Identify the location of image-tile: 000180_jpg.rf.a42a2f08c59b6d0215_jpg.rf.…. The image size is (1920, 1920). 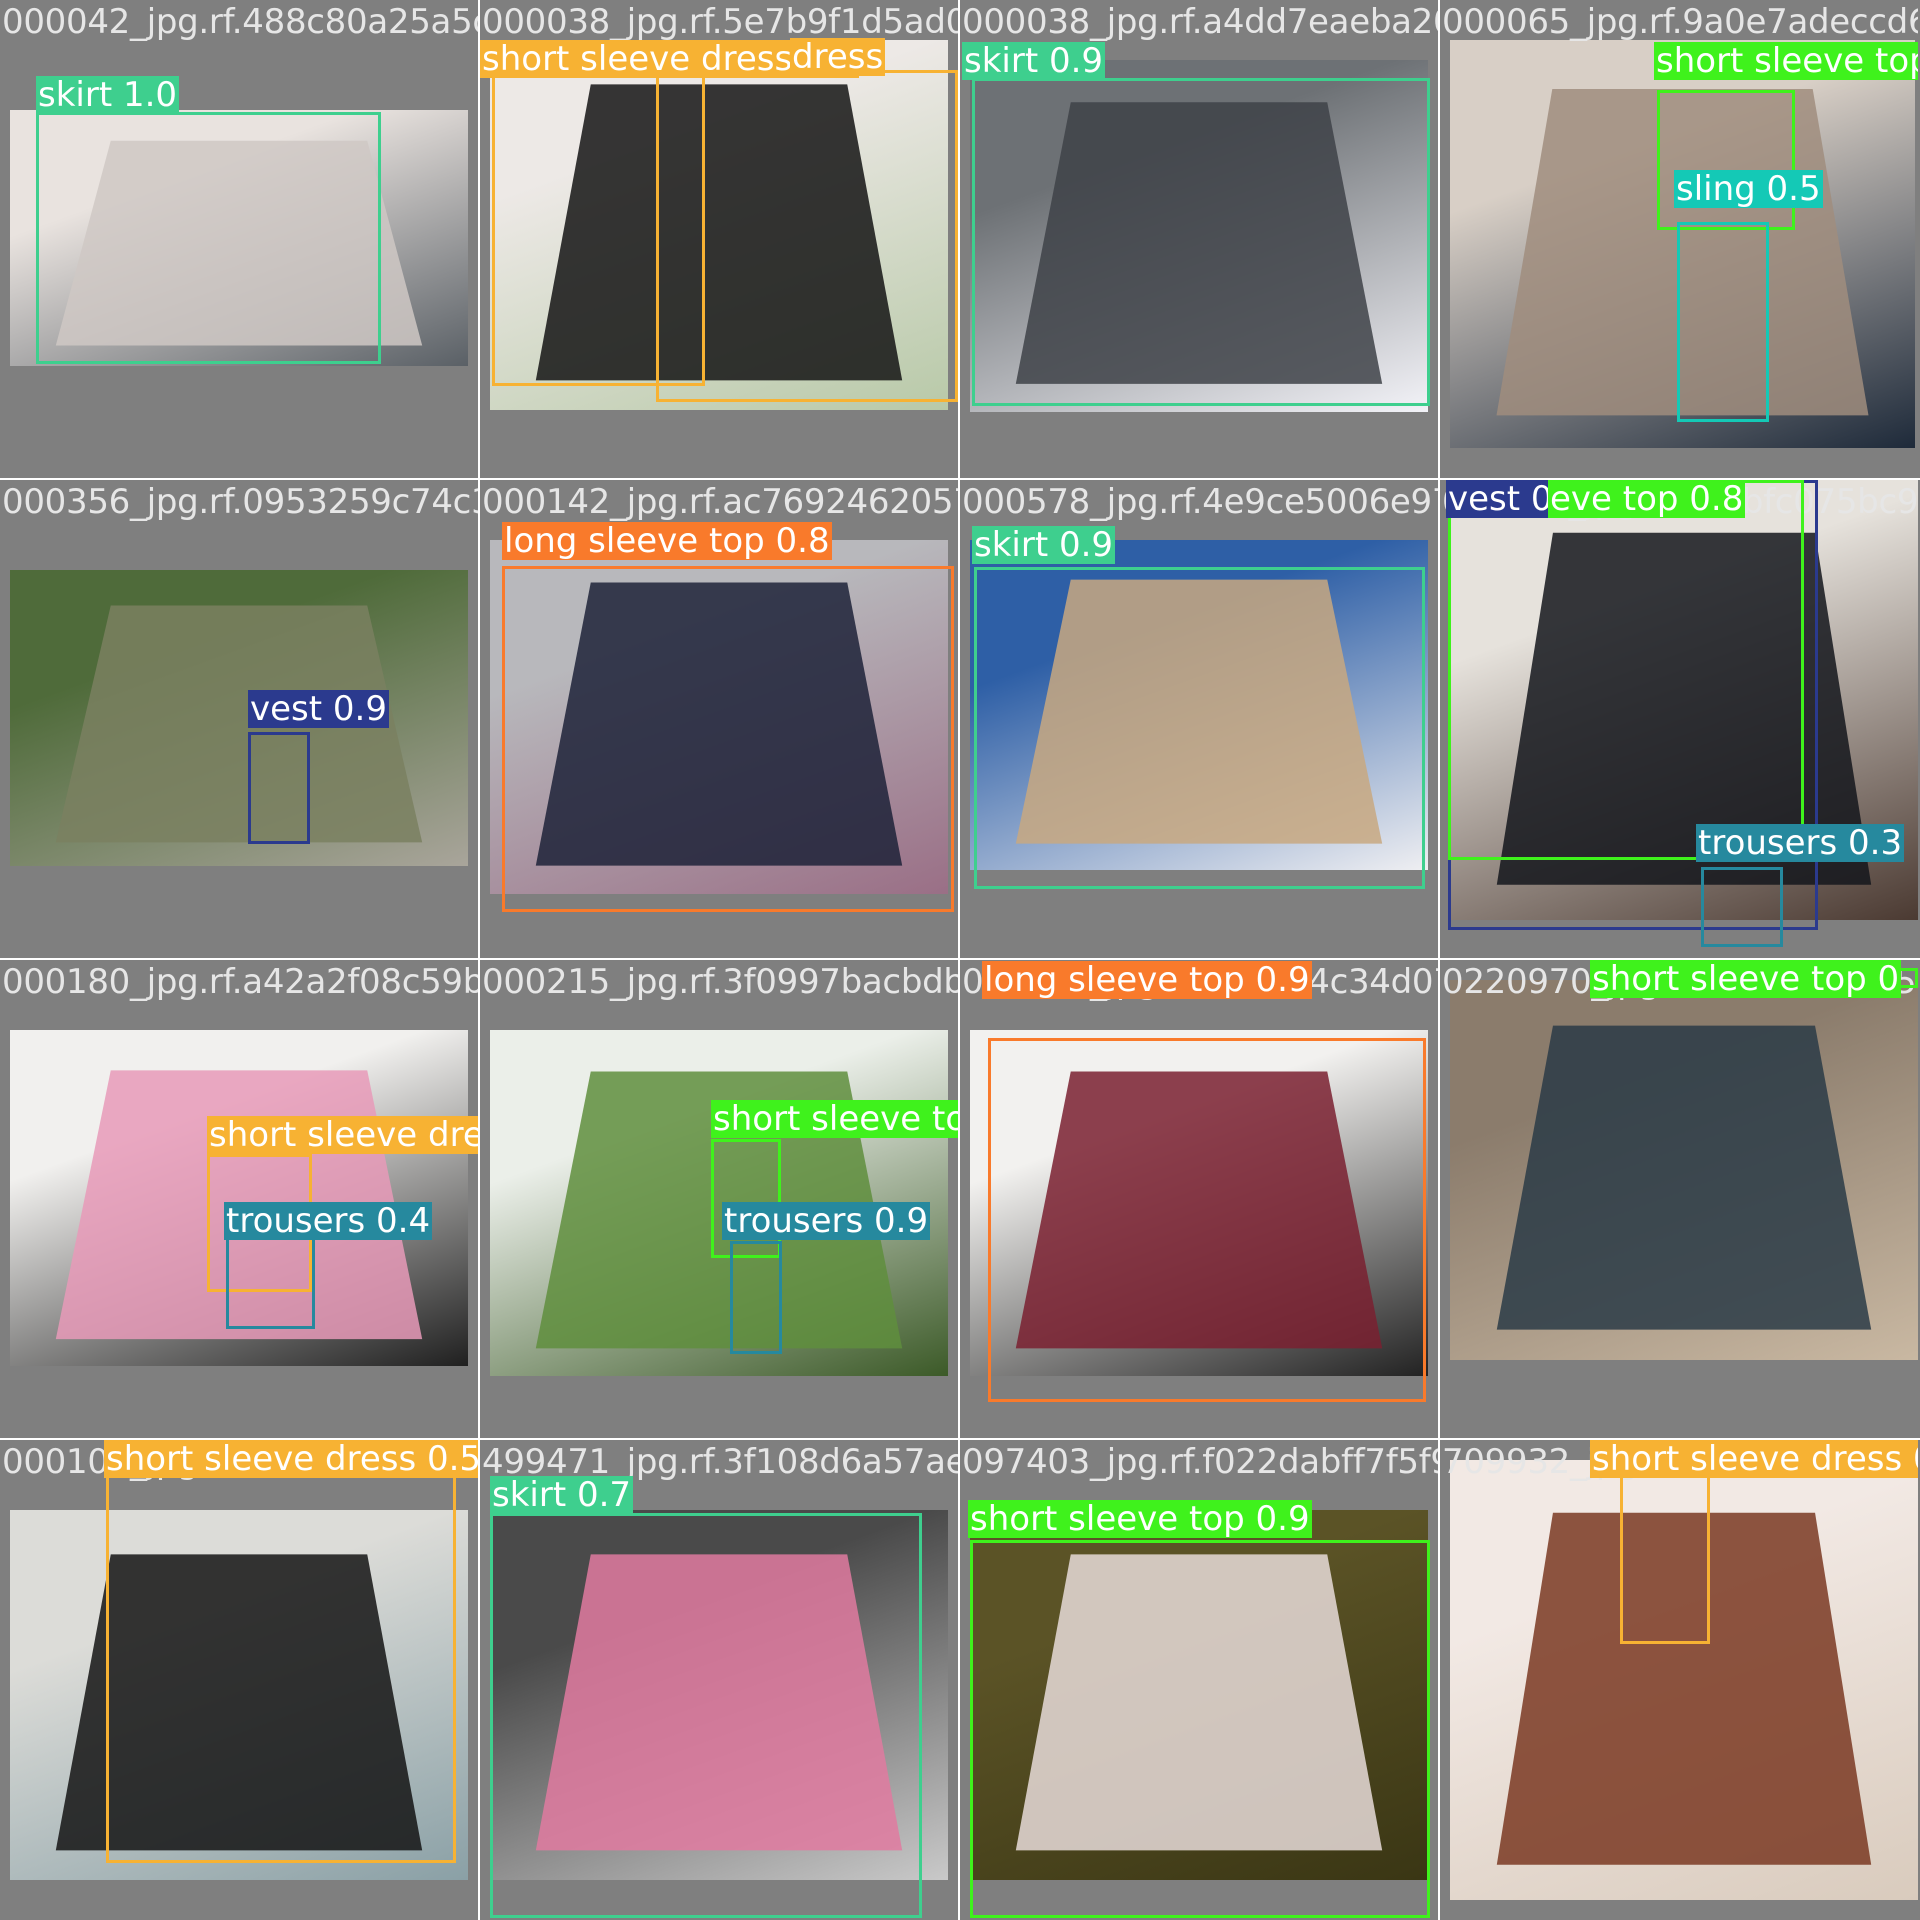
(239, 1199).